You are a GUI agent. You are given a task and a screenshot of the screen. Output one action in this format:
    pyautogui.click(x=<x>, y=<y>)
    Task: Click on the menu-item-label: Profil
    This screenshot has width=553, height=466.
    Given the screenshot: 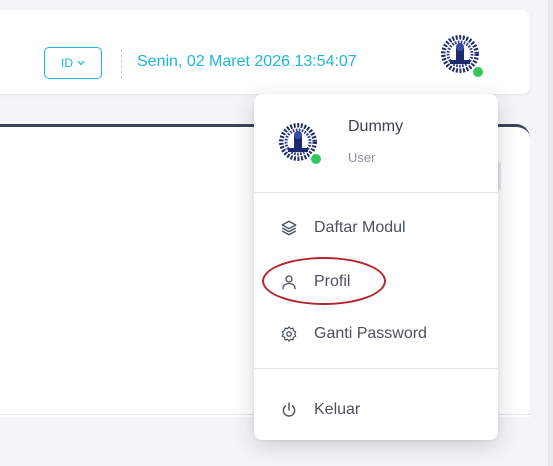 What is the action you would take?
    pyautogui.click(x=332, y=281)
    